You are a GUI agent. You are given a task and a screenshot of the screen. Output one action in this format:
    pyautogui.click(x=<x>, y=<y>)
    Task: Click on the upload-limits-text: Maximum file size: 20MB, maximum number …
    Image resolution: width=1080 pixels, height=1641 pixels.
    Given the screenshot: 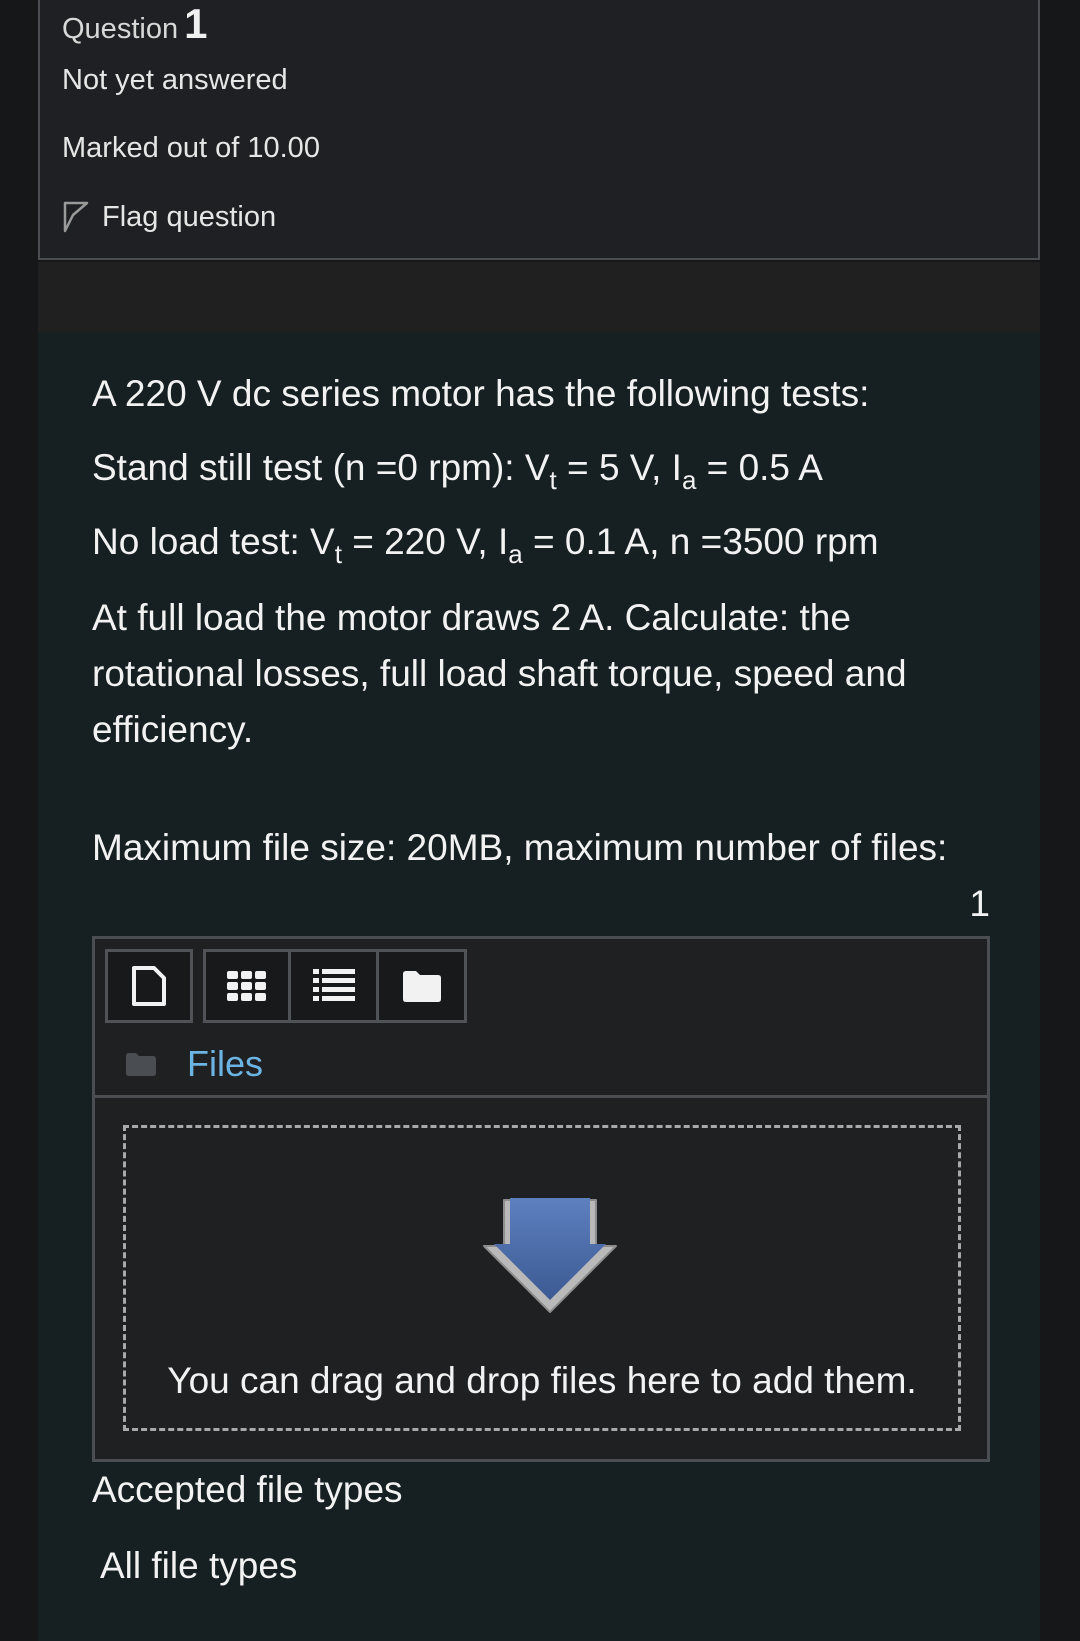 What is the action you would take?
    pyautogui.click(x=520, y=847)
    